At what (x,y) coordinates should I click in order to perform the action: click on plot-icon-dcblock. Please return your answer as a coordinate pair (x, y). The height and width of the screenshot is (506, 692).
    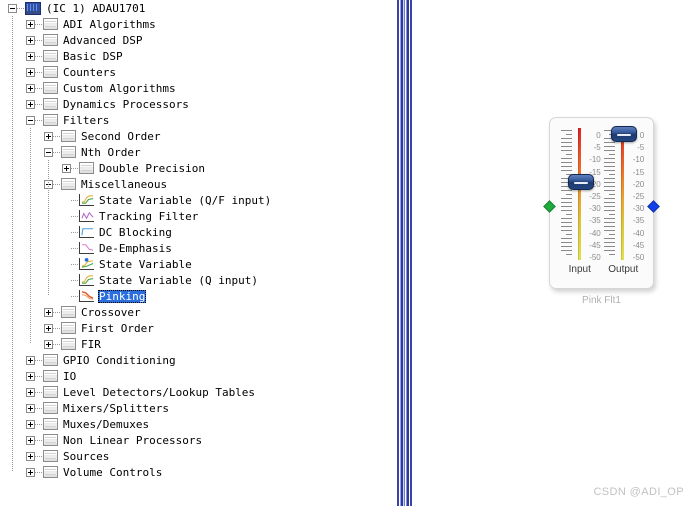
    Looking at the image, I should click on (86, 232).